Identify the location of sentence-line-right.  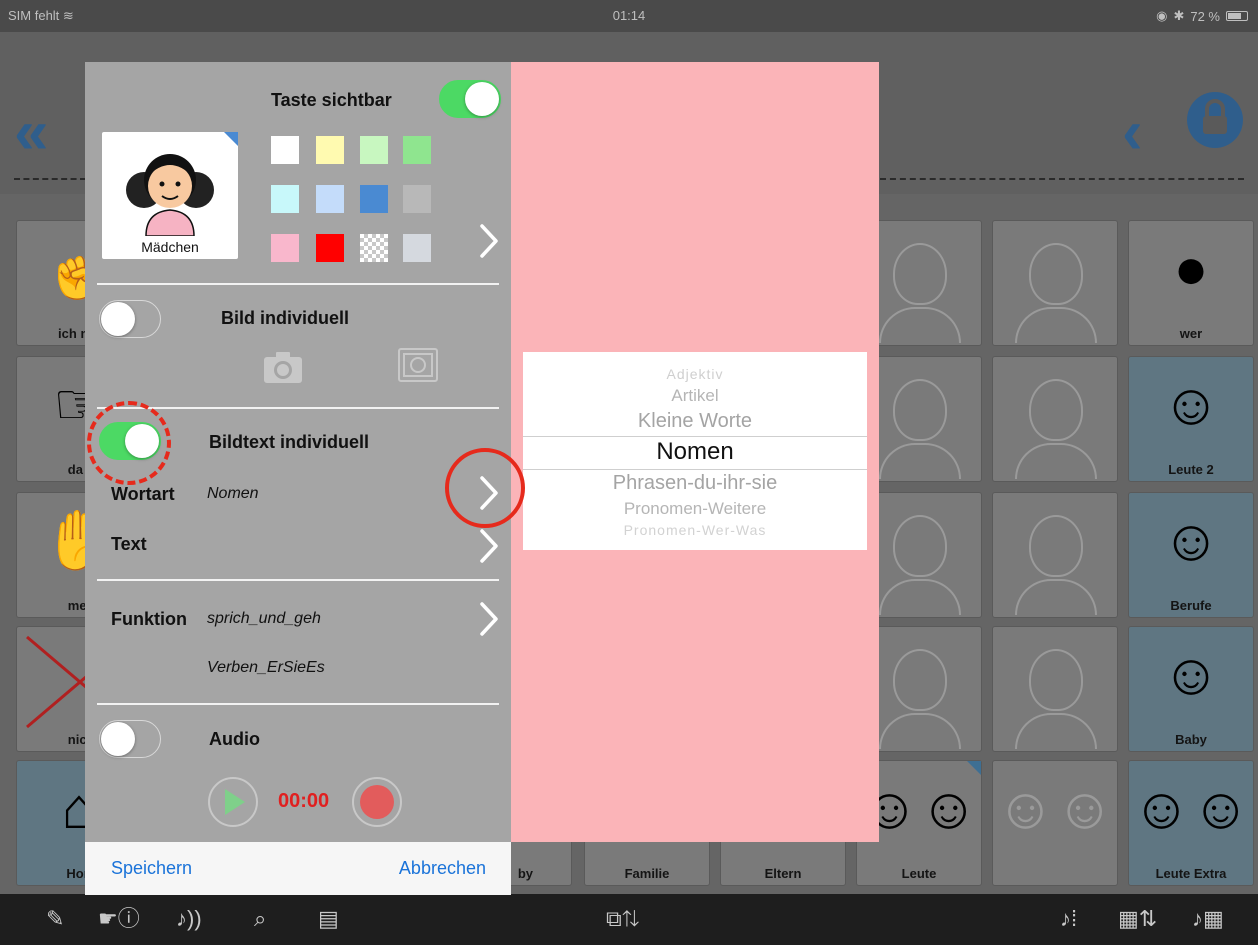
(1062, 179).